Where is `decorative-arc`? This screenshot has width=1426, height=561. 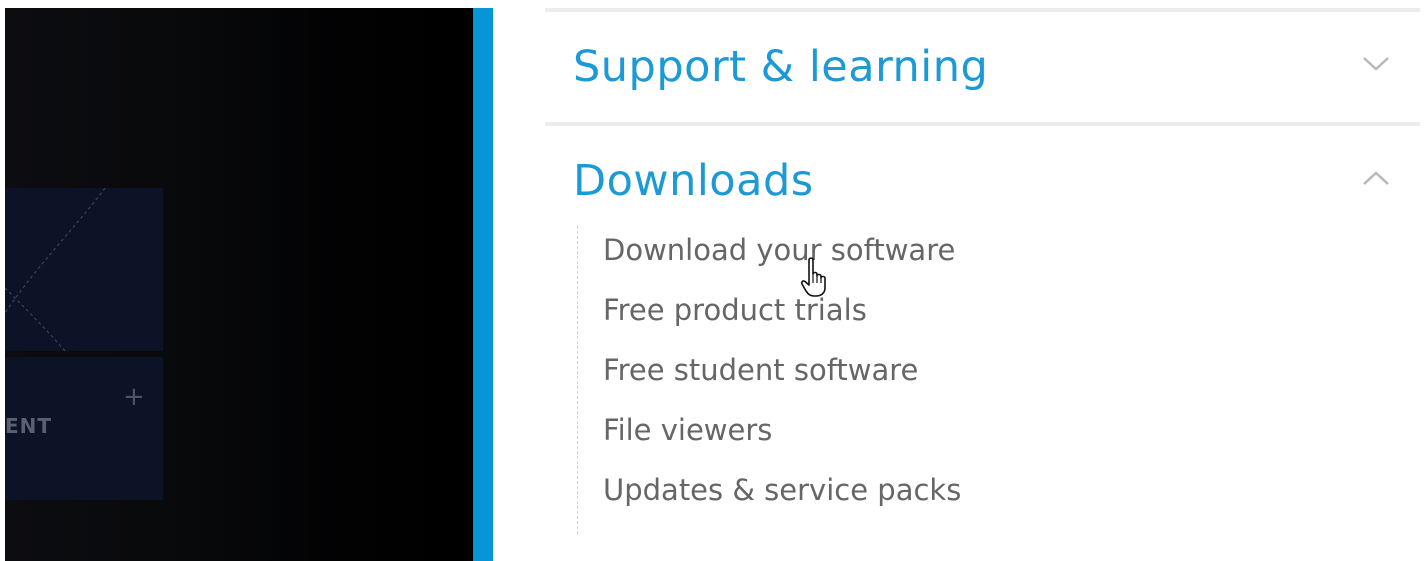
decorative-arc is located at coordinates (55, 269).